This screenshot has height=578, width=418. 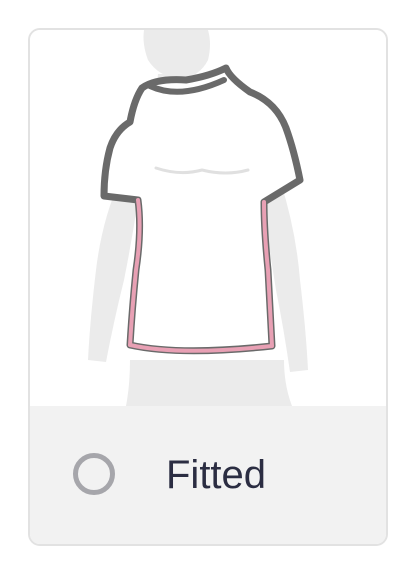 I want to click on option-label: Fitted, so click(x=216, y=475).